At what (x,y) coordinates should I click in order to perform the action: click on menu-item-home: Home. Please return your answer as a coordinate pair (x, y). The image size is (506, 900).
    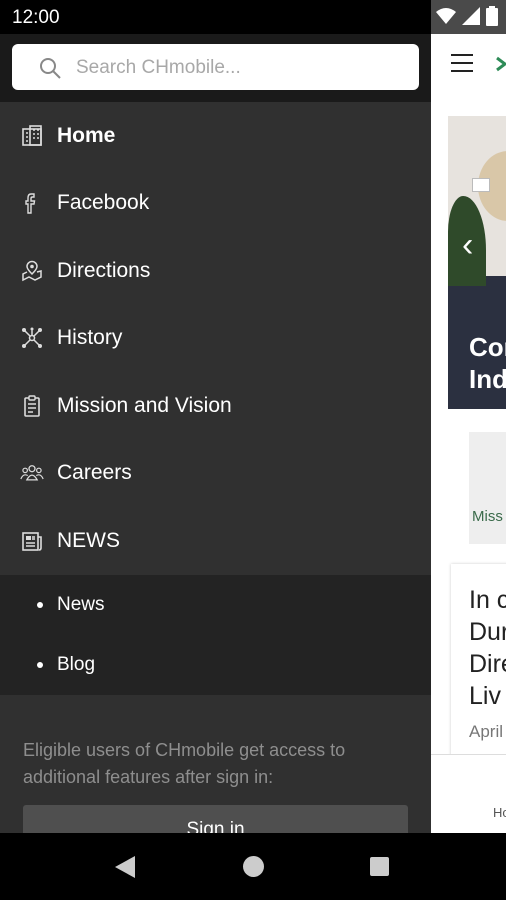
    Looking at the image, I should click on (215, 136).